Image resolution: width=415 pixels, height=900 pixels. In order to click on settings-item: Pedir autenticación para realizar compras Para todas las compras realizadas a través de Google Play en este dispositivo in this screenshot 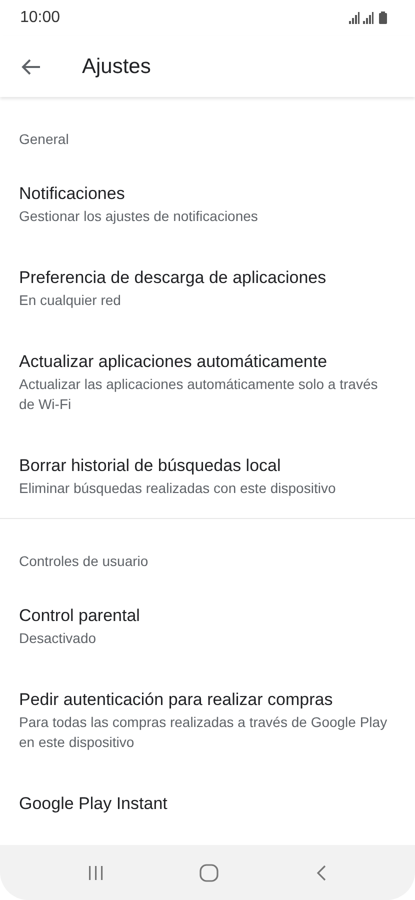, I will do `click(207, 720)`.